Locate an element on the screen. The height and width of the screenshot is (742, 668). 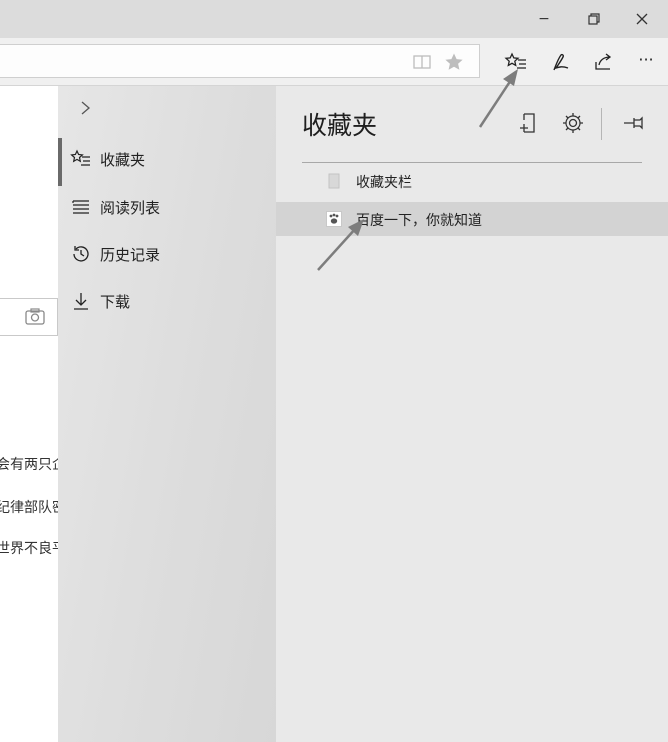
pin-icon is located at coordinates (634, 123).